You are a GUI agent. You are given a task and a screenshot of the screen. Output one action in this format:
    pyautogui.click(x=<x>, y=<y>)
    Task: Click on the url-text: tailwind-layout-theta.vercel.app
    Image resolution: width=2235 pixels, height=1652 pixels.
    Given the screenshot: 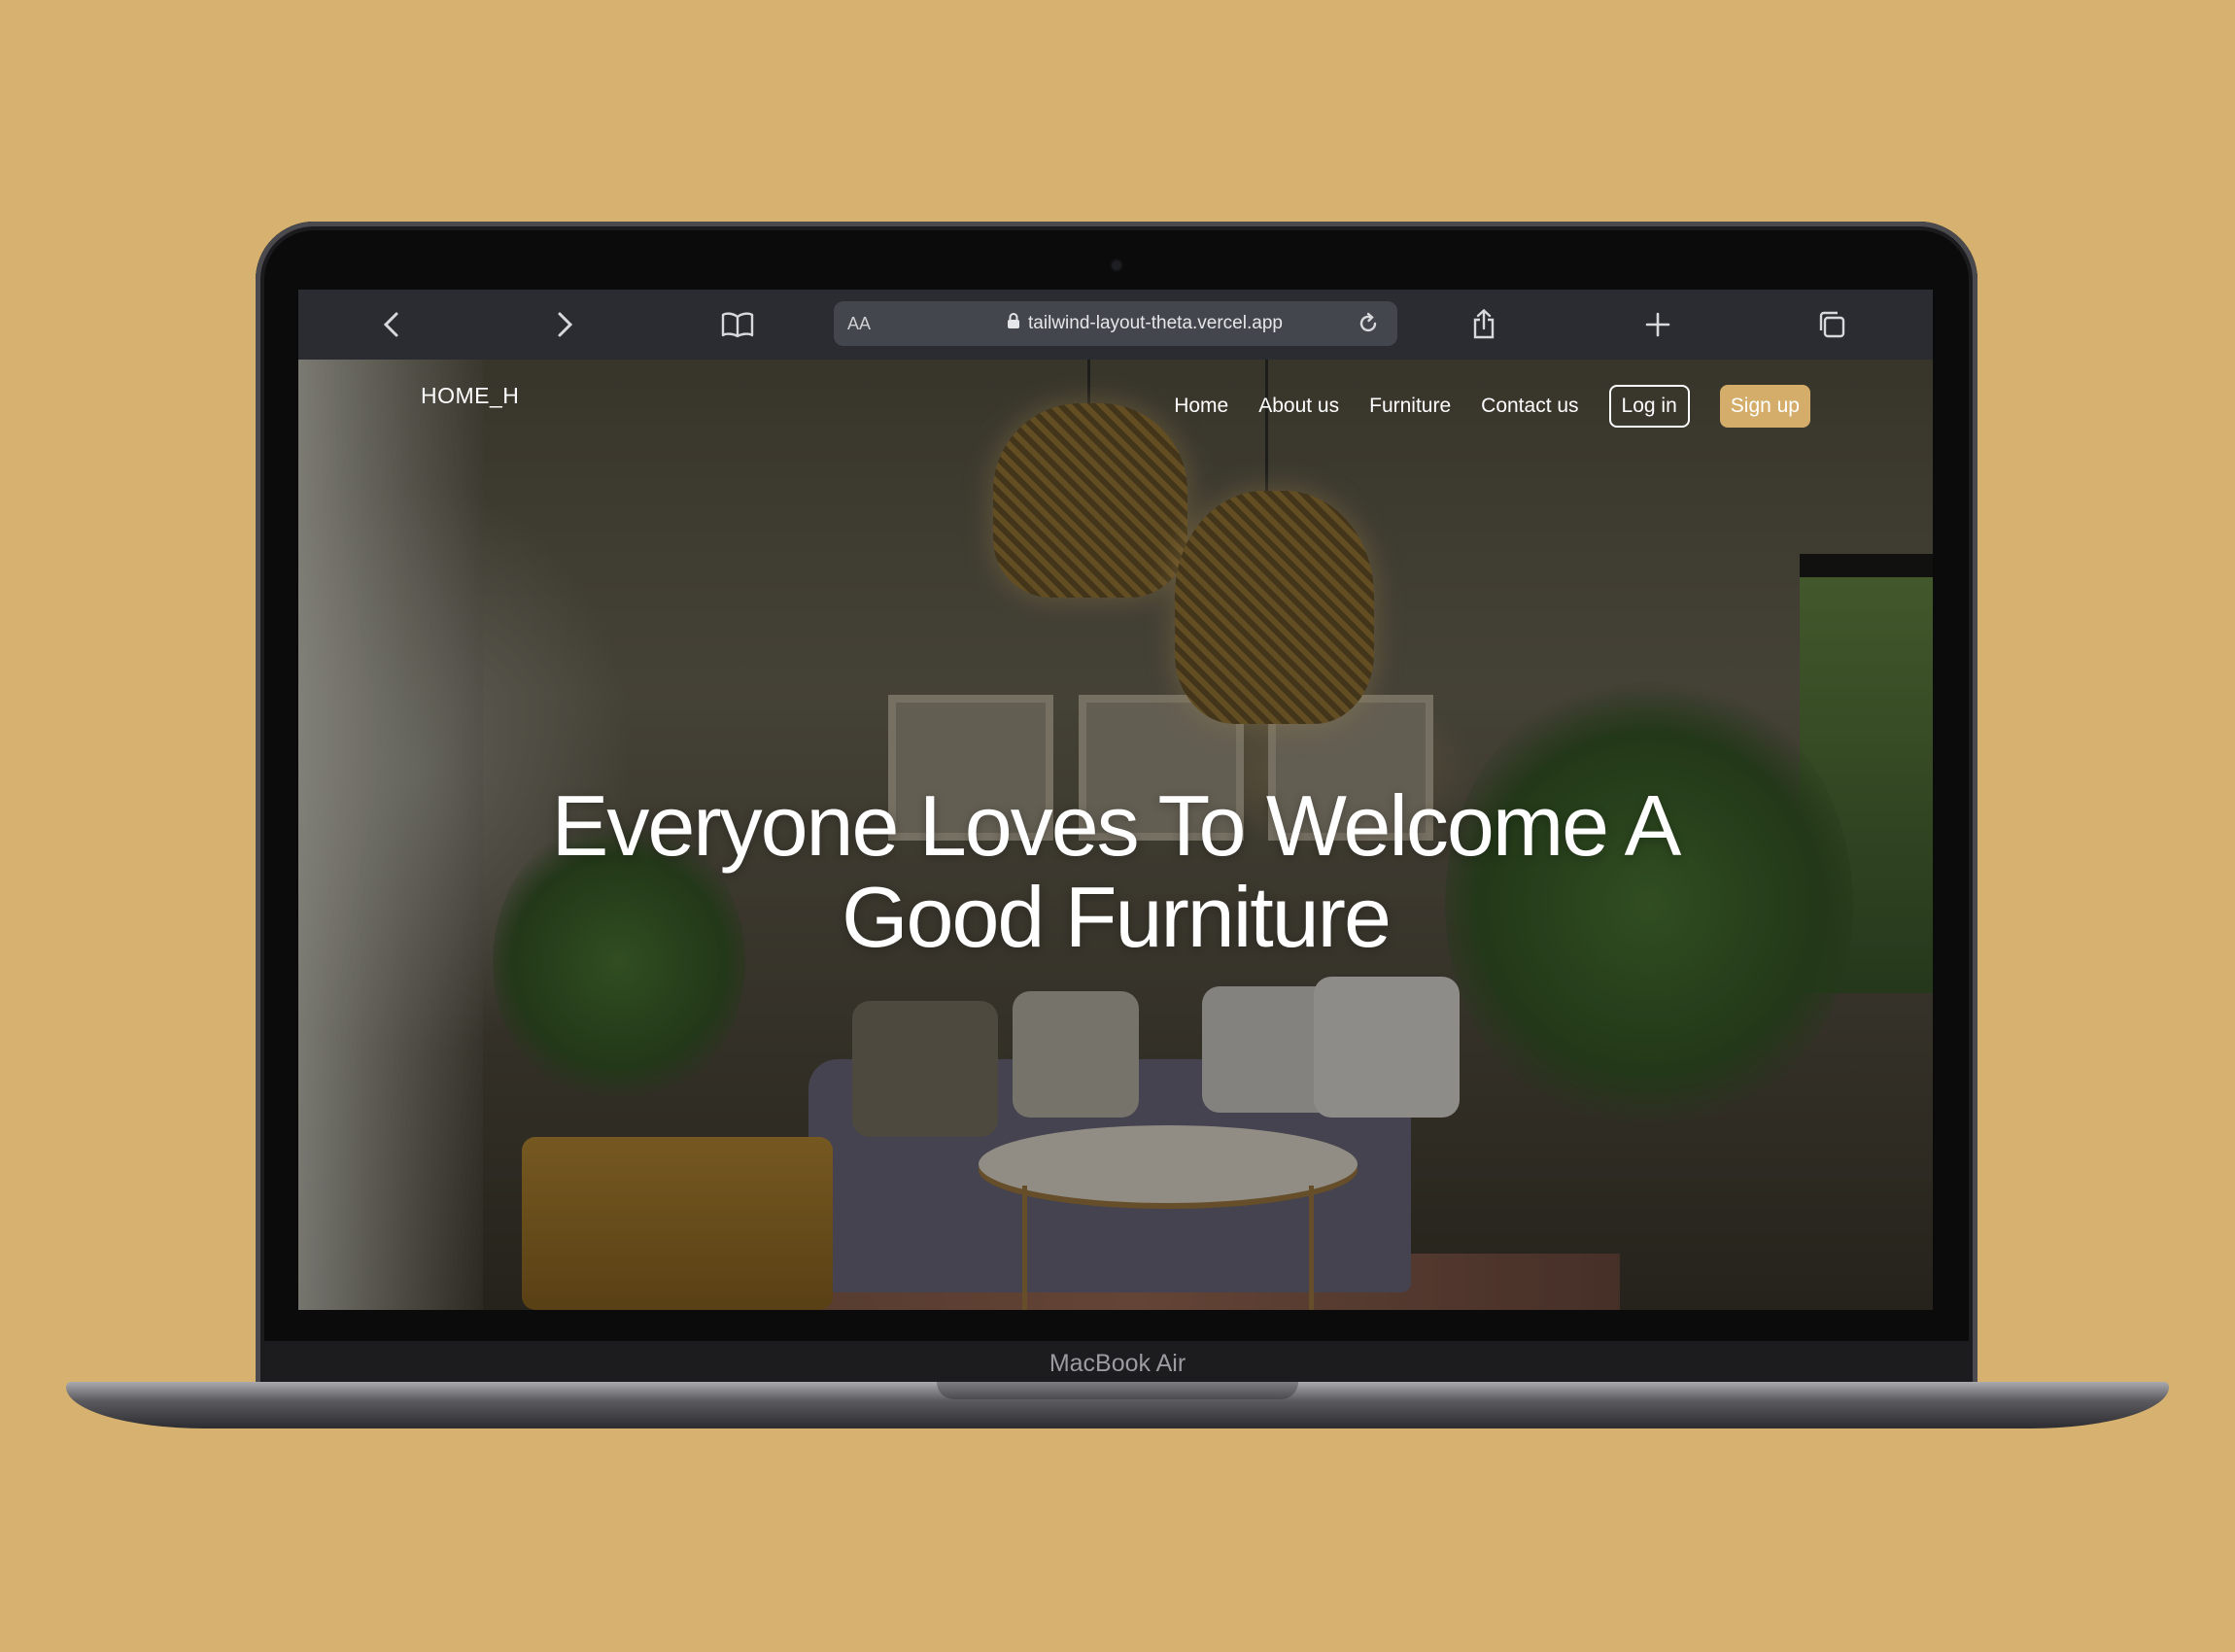 What is the action you would take?
    pyautogui.click(x=1156, y=323)
    